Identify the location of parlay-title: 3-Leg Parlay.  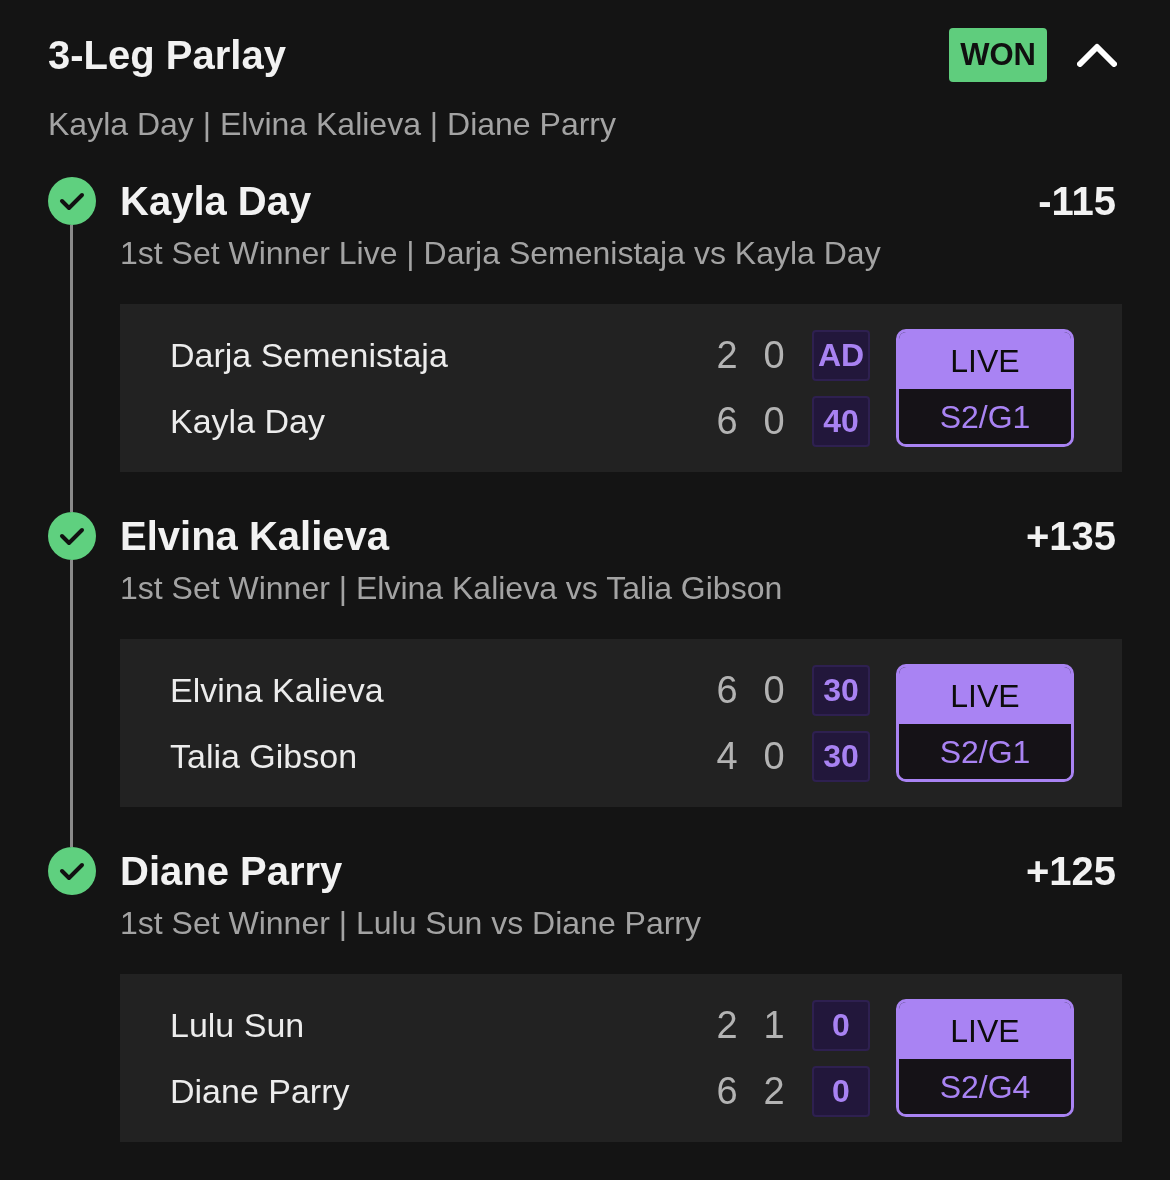
(167, 55).